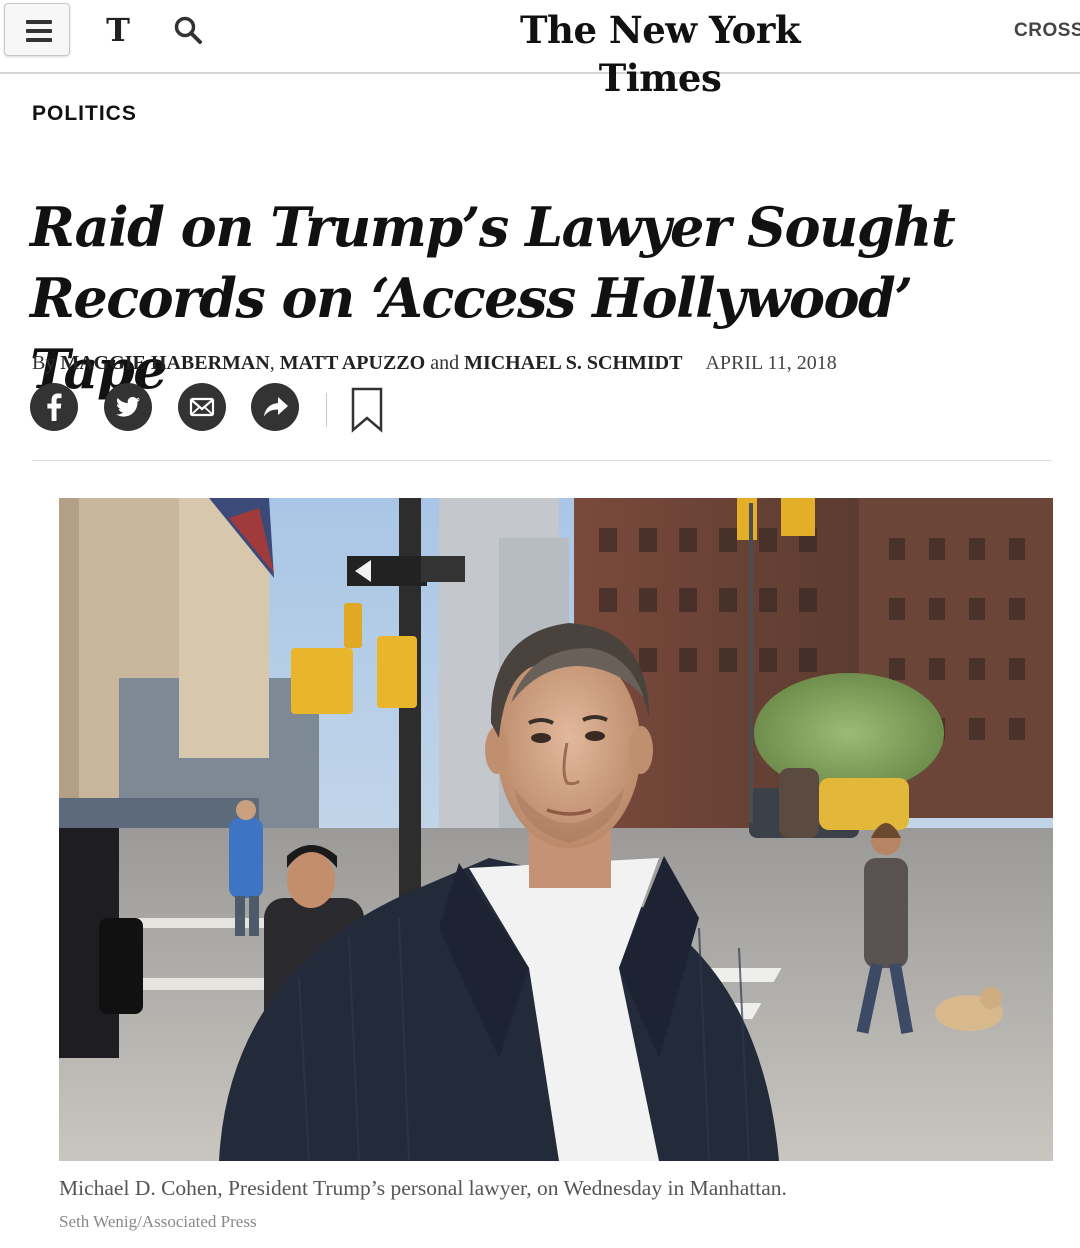 The image size is (1080, 1248). What do you see at coordinates (39, 22) in the screenshot?
I see `hamburger-icon` at bounding box center [39, 22].